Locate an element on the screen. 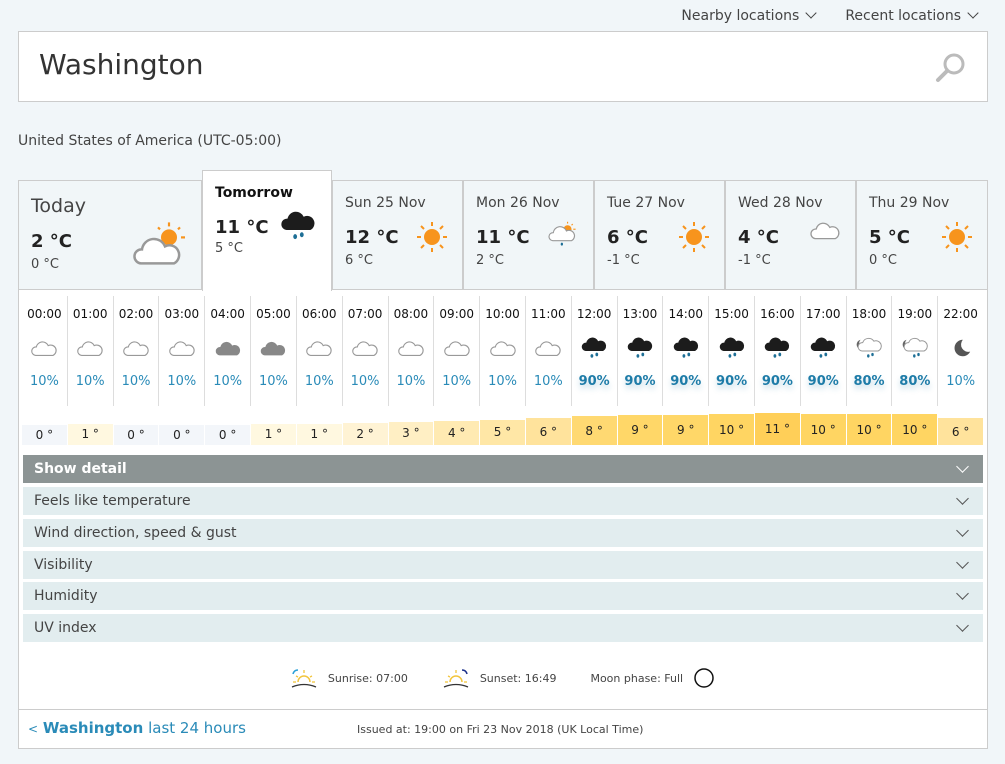 The height and width of the screenshot is (764, 1005). sunrise-time: Sunrise: 07:00 is located at coordinates (367, 678).